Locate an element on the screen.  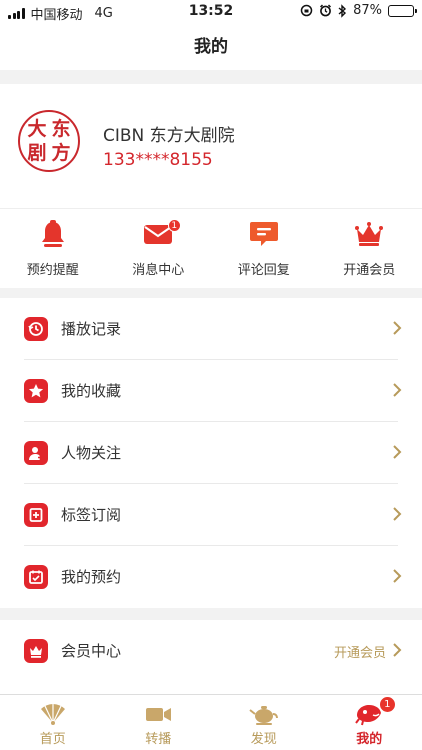
quick-action-label: 消息中心 is located at coordinates (158, 270).